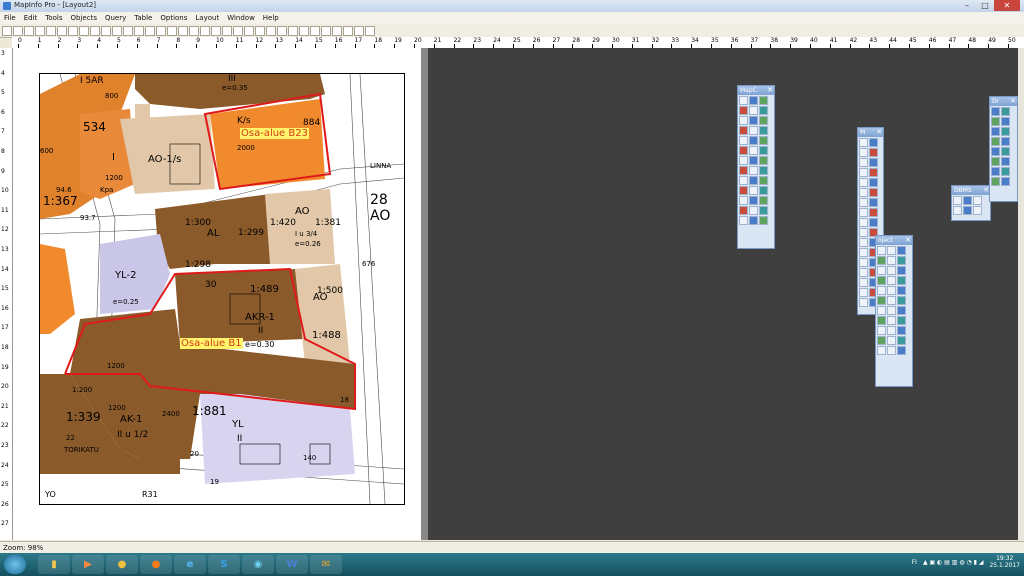 The height and width of the screenshot is (576, 1024). What do you see at coordinates (326, 564) in the screenshot?
I see `outlook-taskbar-icon: ✉` at bounding box center [326, 564].